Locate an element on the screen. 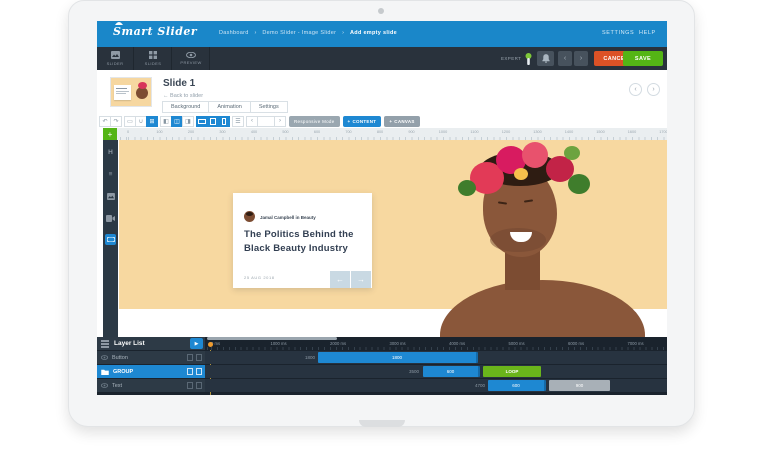  timeline-track: 1800 1800 is located at coordinates (436, 357).